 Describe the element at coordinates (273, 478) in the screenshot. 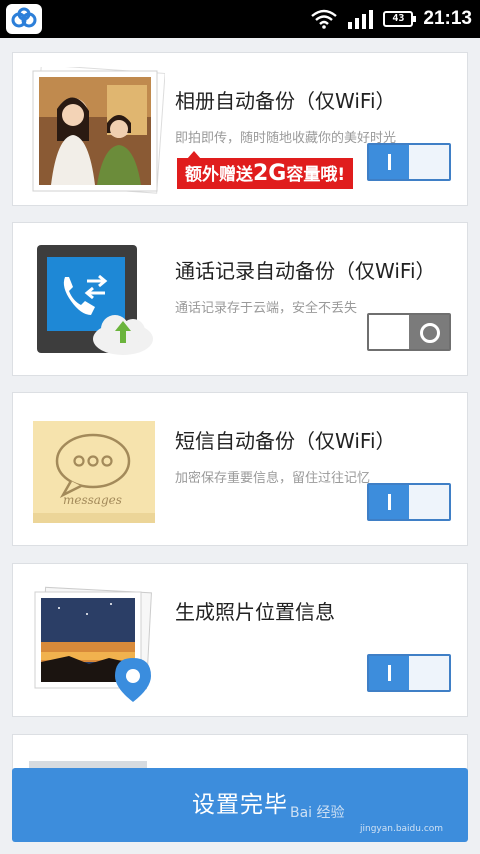

I see `card-subtitle: 加密保存重要信息，留住过往记忆` at that location.